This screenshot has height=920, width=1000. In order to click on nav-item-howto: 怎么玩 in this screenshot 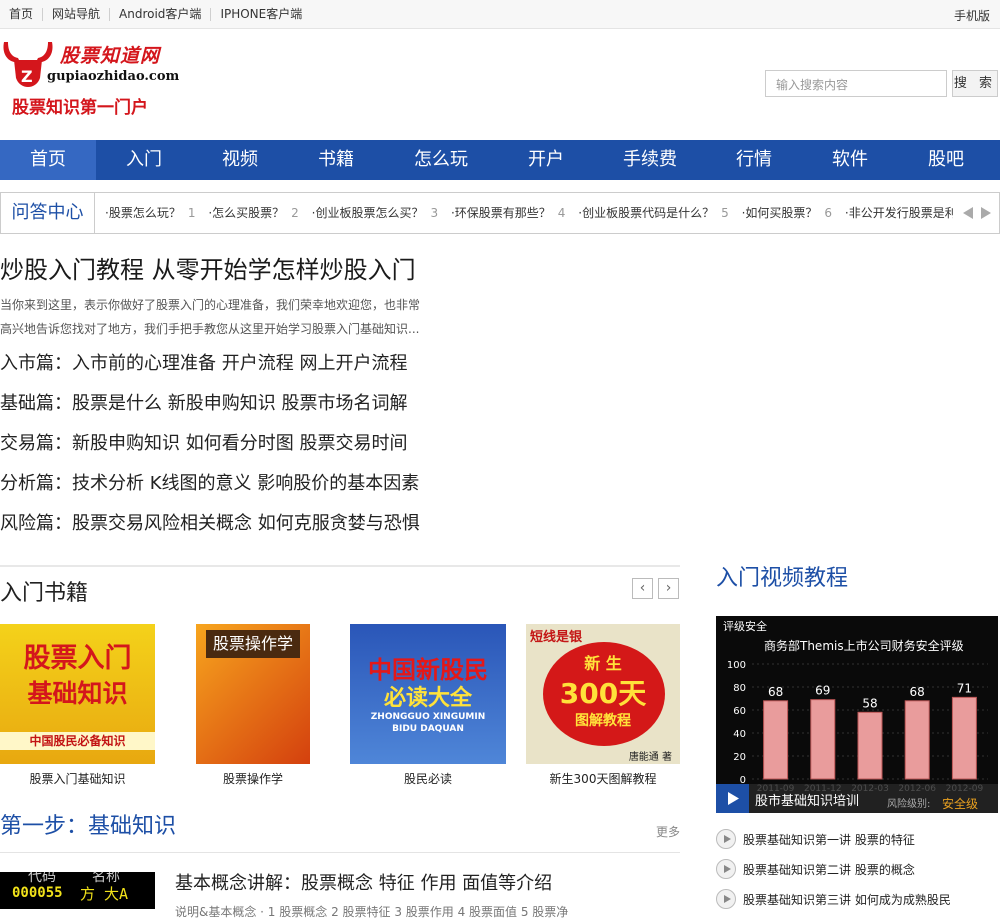, I will do `click(441, 160)`.